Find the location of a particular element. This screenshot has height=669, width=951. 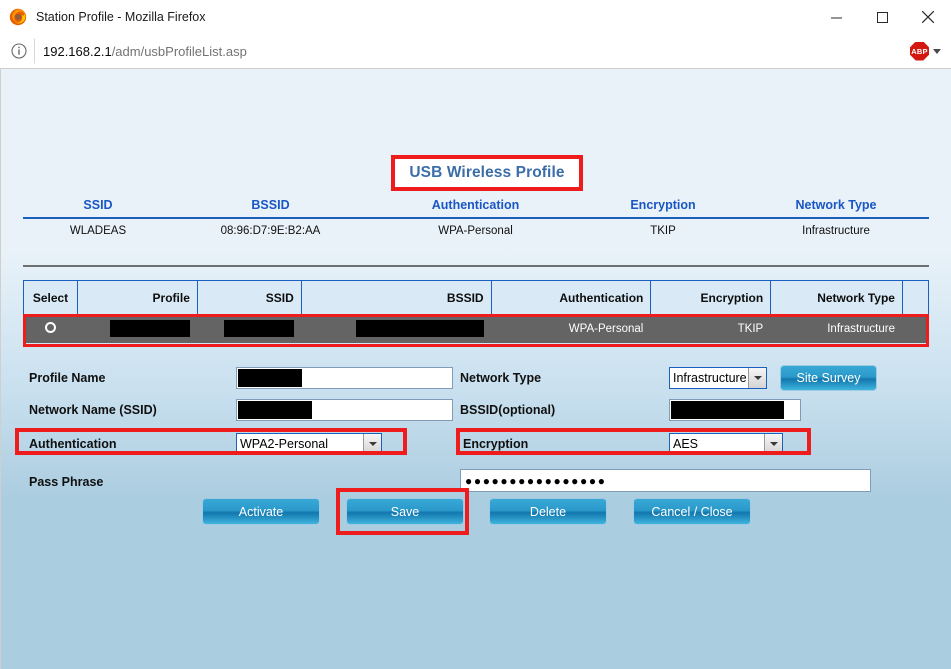

profile-cell-spacer is located at coordinates (915, 328).